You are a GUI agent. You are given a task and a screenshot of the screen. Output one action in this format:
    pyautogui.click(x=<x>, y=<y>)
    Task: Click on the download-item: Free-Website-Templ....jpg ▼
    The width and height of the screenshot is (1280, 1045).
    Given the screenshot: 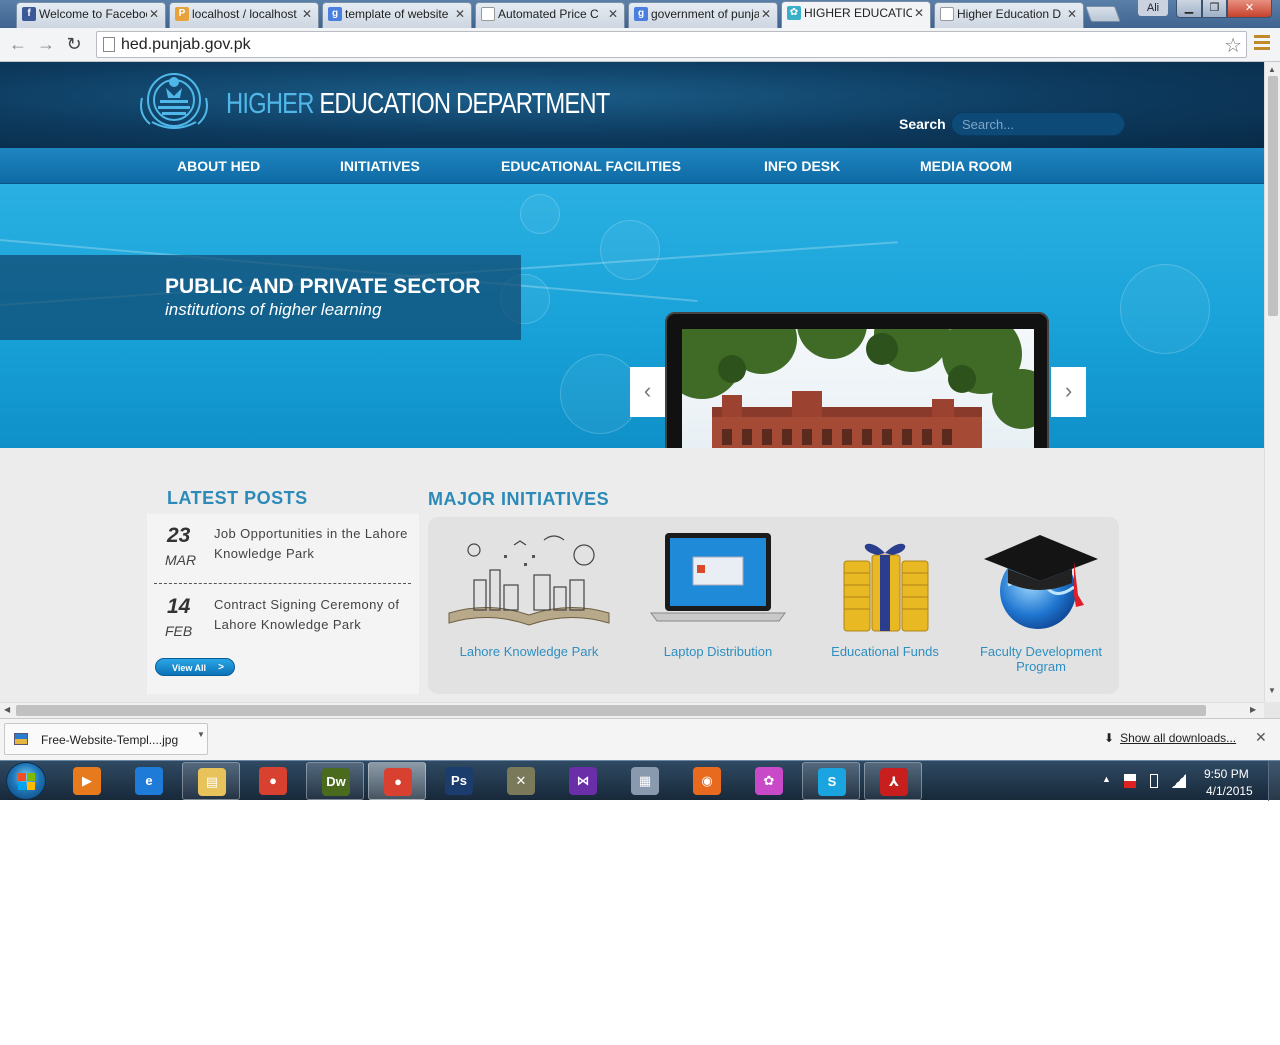 What is the action you would take?
    pyautogui.click(x=106, y=739)
    